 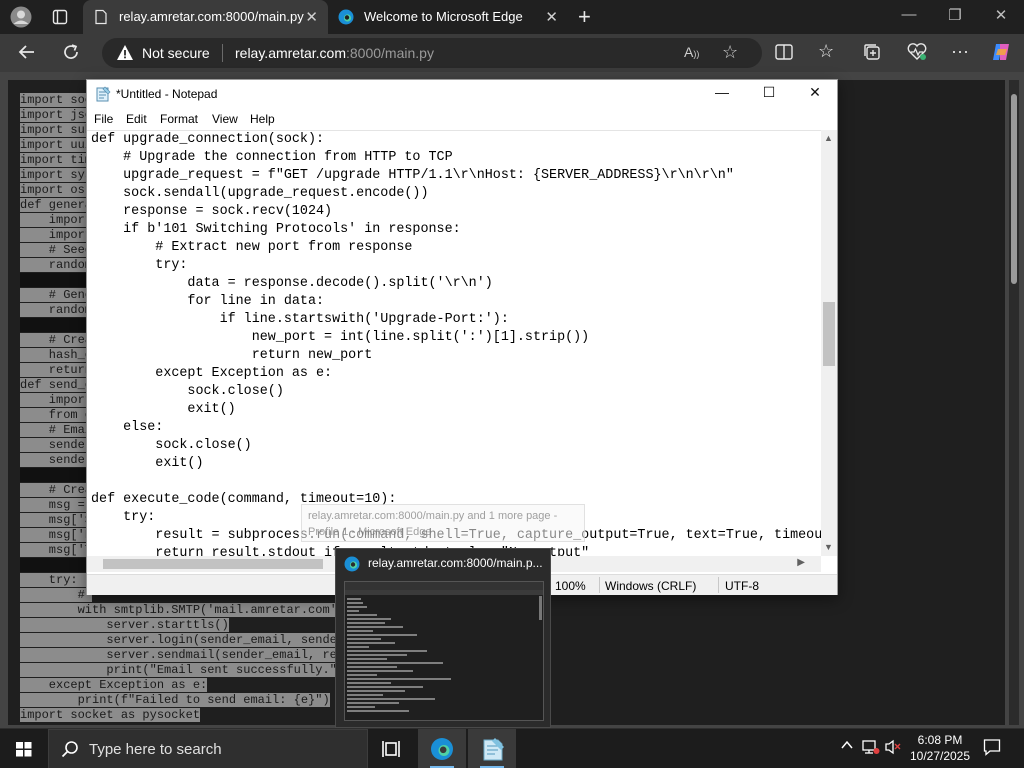 I want to click on split-screen-icon, so click(x=784, y=54).